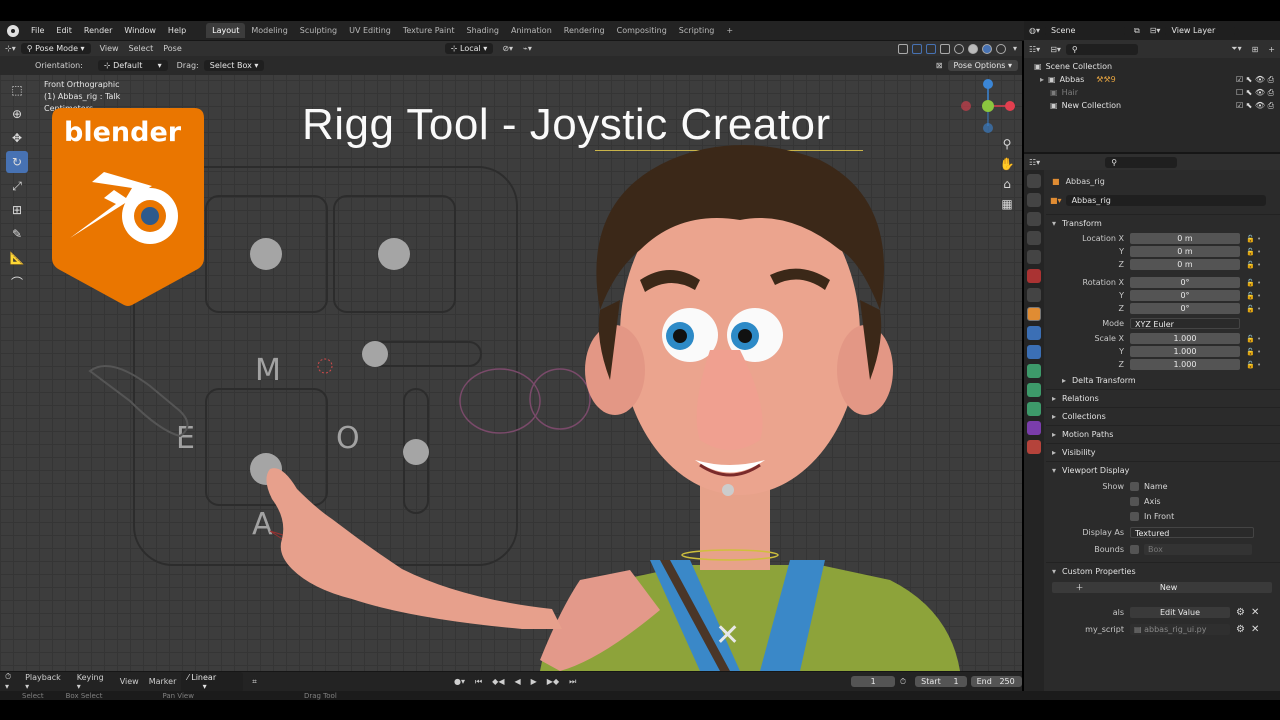 The image size is (1280, 720). What do you see at coordinates (1134, 486) in the screenshot?
I see `name-checkbox` at bounding box center [1134, 486].